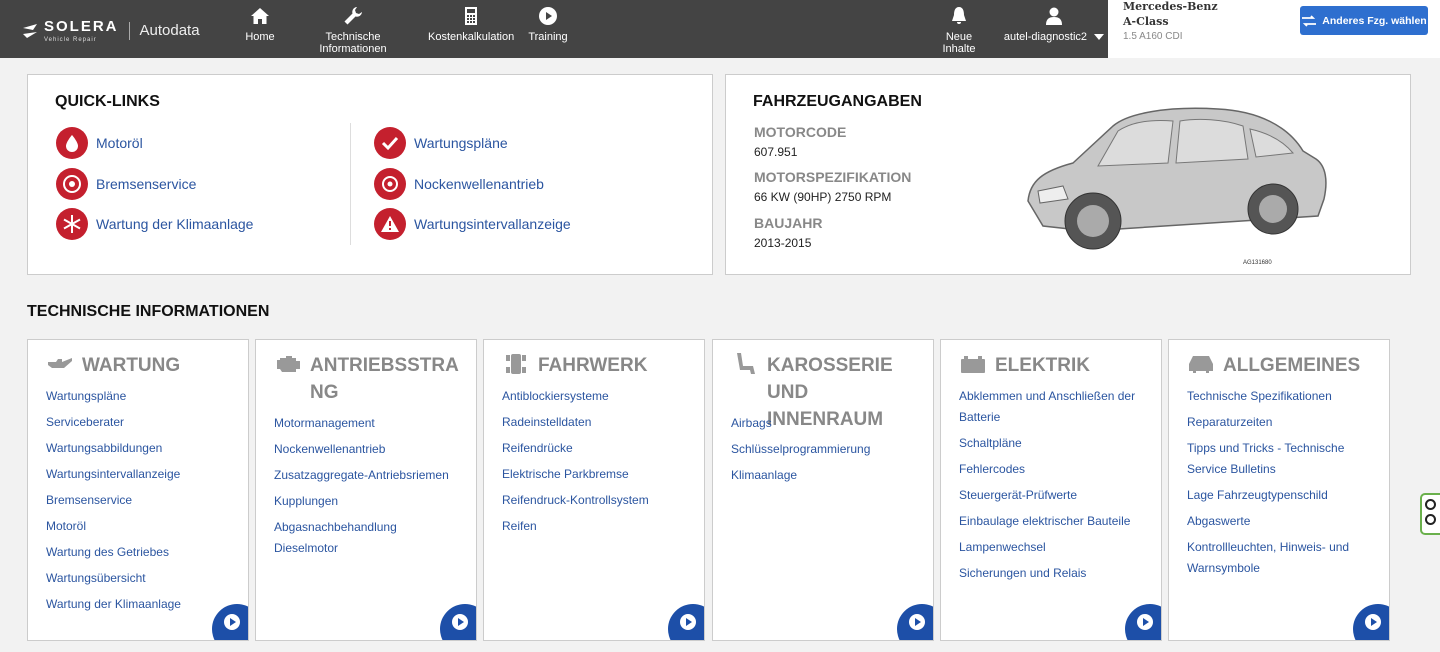  I want to click on nav-cost-calculation: Kostenkalkulation, so click(471, 29).